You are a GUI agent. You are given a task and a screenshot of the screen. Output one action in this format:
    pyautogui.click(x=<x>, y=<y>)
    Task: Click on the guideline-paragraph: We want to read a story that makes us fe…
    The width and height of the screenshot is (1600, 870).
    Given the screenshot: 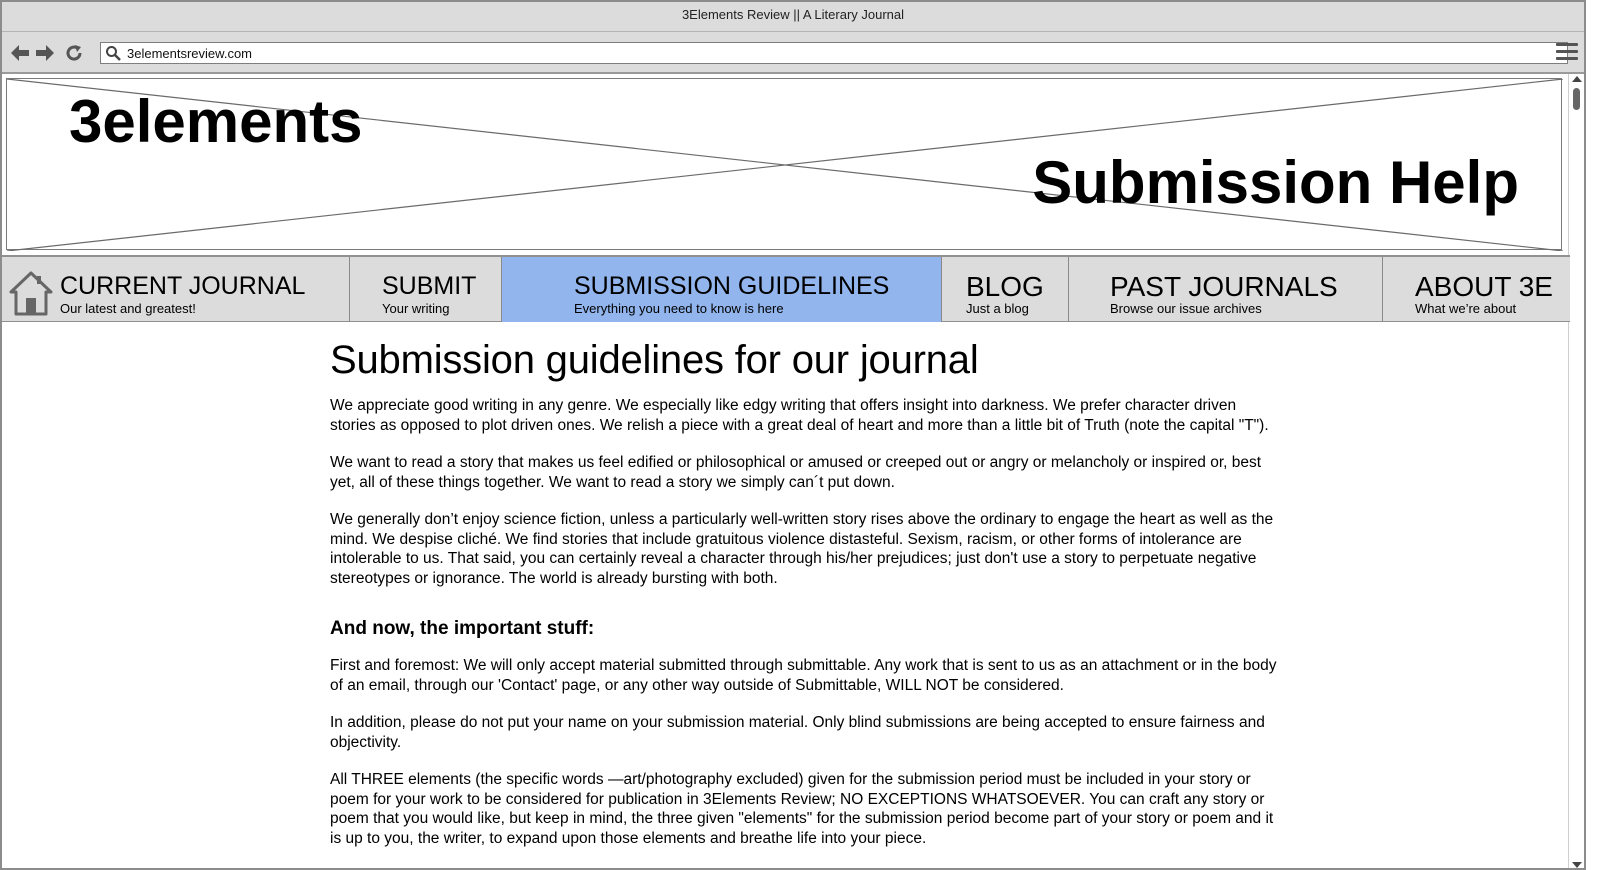 What is the action you would take?
    pyautogui.click(x=796, y=472)
    